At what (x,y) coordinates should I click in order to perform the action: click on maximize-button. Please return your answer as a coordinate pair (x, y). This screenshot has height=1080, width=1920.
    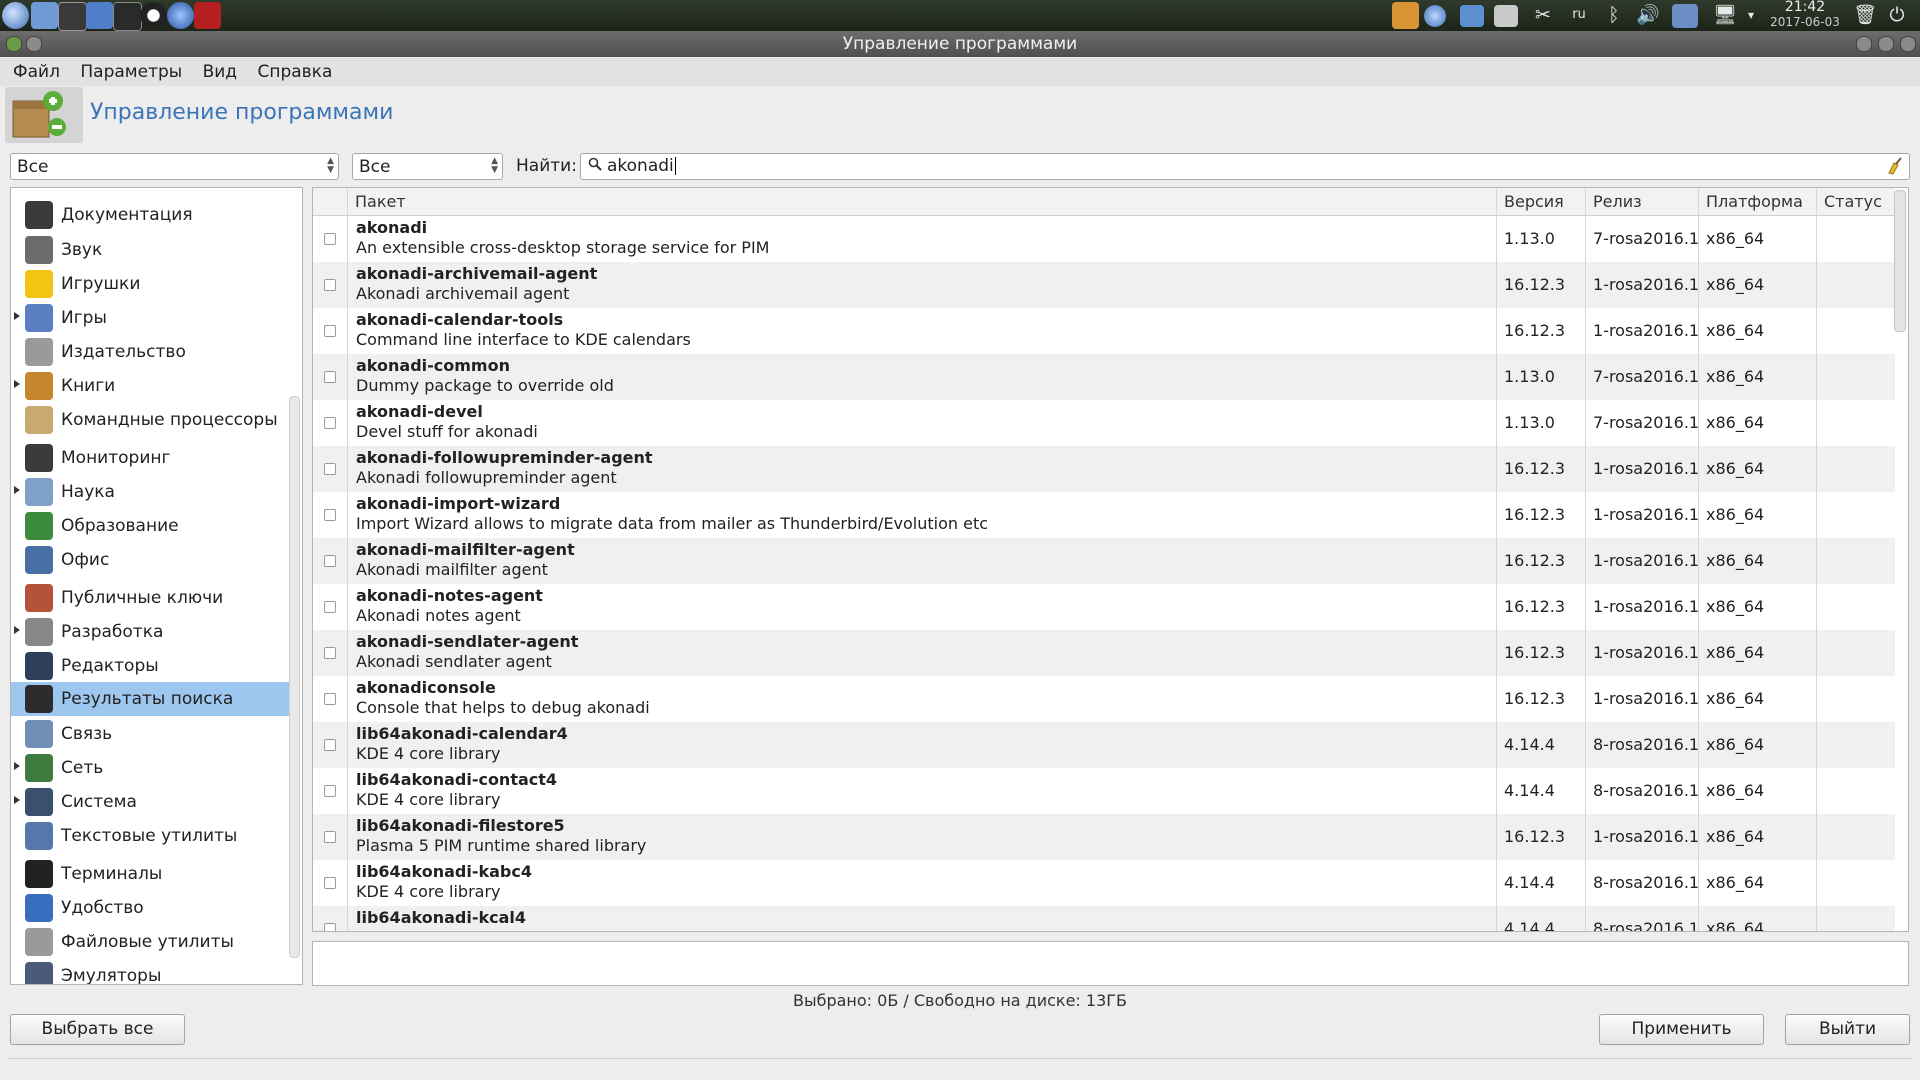
    Looking at the image, I should click on (1886, 44).